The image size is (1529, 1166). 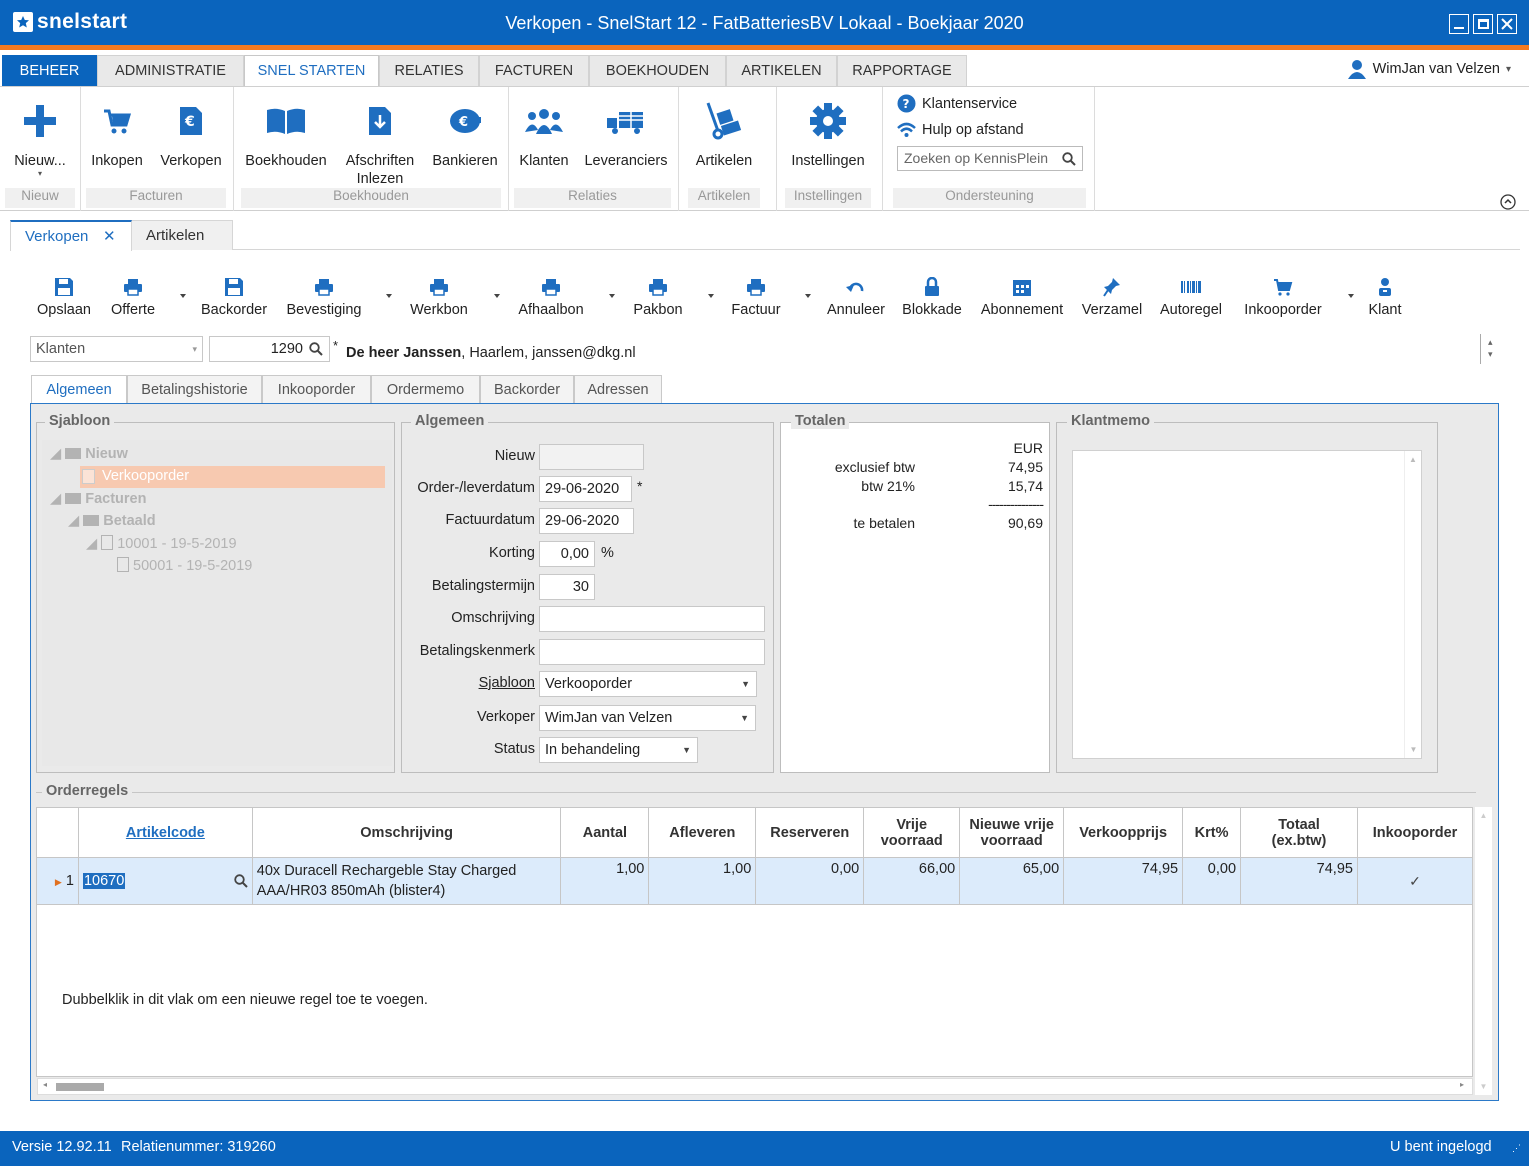 What do you see at coordinates (380, 145) in the screenshot?
I see `afschriften-inlezen-button: Afschriften Inlezen` at bounding box center [380, 145].